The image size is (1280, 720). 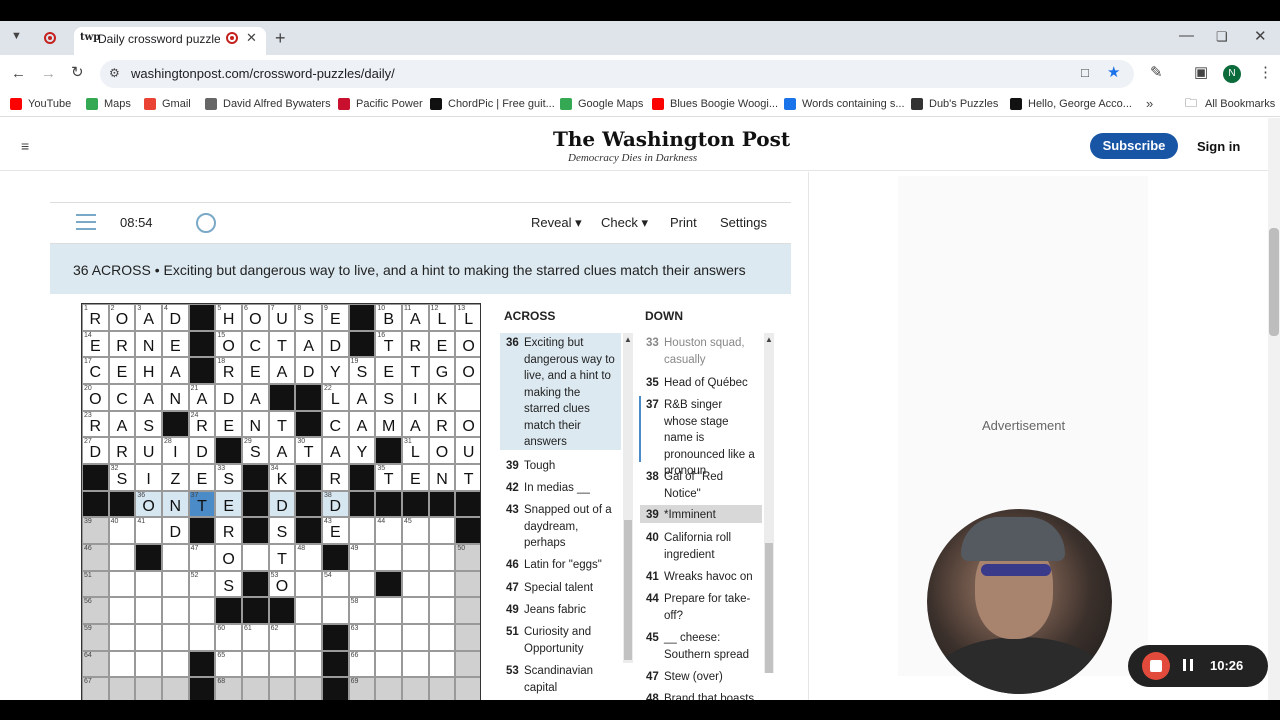 What do you see at coordinates (560, 487) in the screenshot?
I see `across-clue: 42 In medias __` at bounding box center [560, 487].